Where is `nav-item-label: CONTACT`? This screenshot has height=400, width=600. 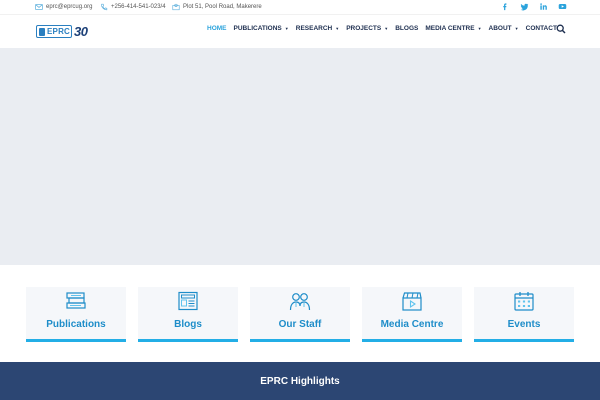 nav-item-label: CONTACT is located at coordinates (541, 28).